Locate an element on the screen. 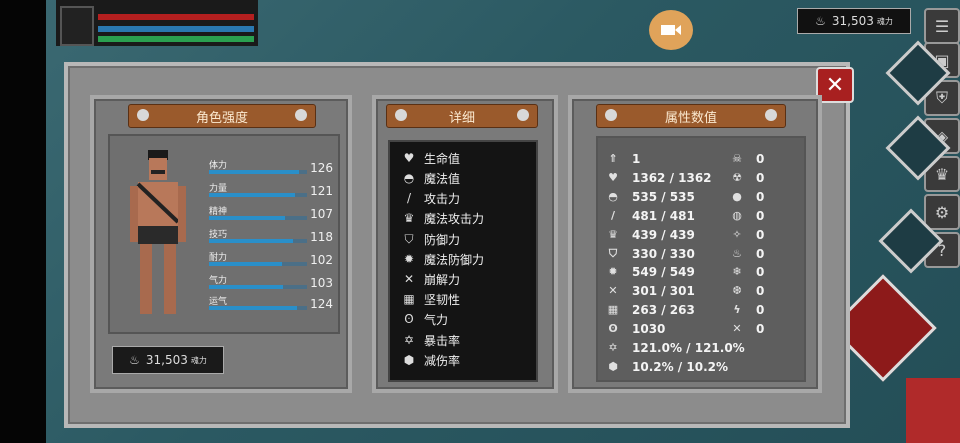 This screenshot has height=443, width=960. attr-row: ▦ 263 / 263 is located at coordinates (650, 309).